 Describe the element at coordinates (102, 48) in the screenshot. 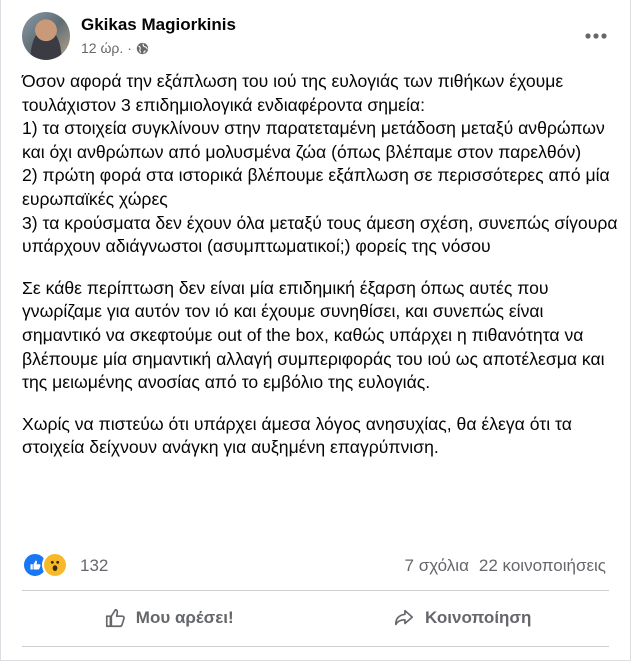

I see `post-time: 12 ώρ.` at that location.